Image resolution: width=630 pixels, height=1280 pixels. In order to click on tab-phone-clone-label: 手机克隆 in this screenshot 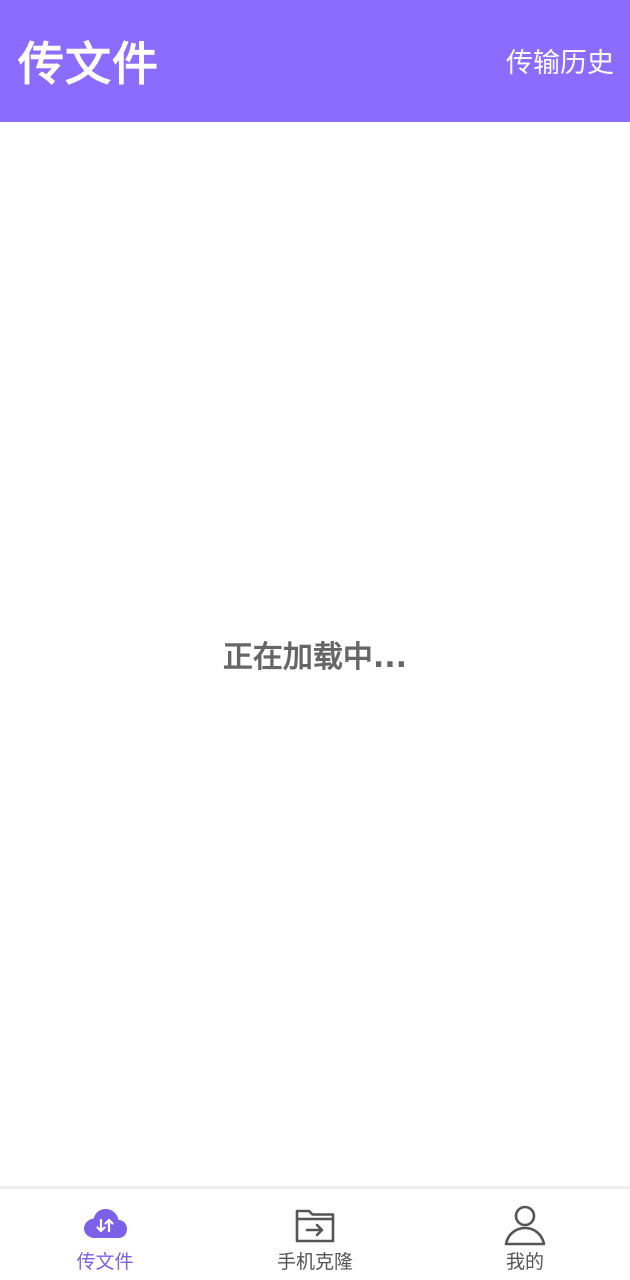, I will do `click(314, 1262)`.